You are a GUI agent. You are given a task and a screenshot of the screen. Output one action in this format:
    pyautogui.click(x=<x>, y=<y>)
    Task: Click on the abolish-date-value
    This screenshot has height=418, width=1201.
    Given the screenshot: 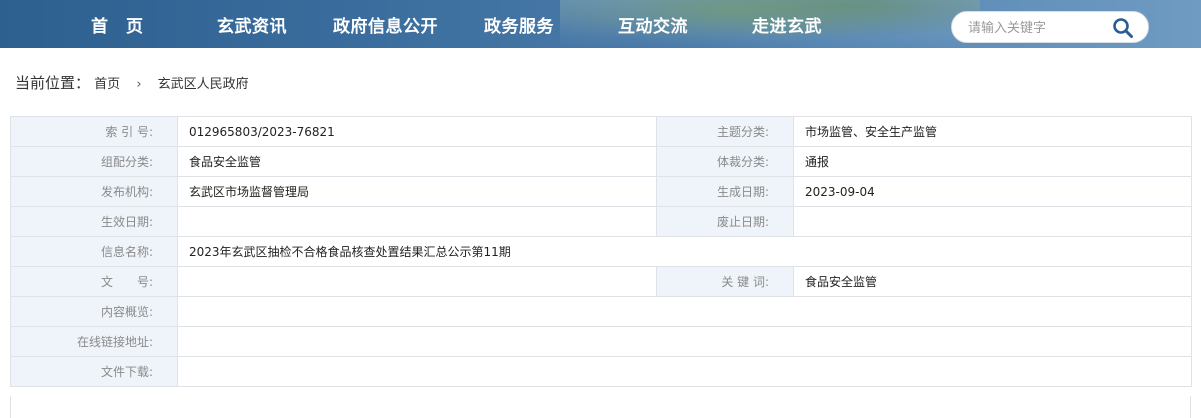 What is the action you would take?
    pyautogui.click(x=992, y=221)
    